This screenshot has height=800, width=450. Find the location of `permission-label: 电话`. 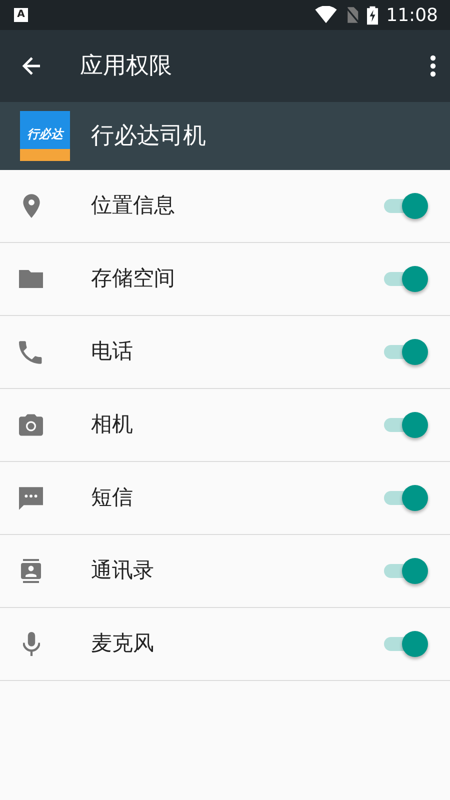

permission-label: 电话 is located at coordinates (112, 352).